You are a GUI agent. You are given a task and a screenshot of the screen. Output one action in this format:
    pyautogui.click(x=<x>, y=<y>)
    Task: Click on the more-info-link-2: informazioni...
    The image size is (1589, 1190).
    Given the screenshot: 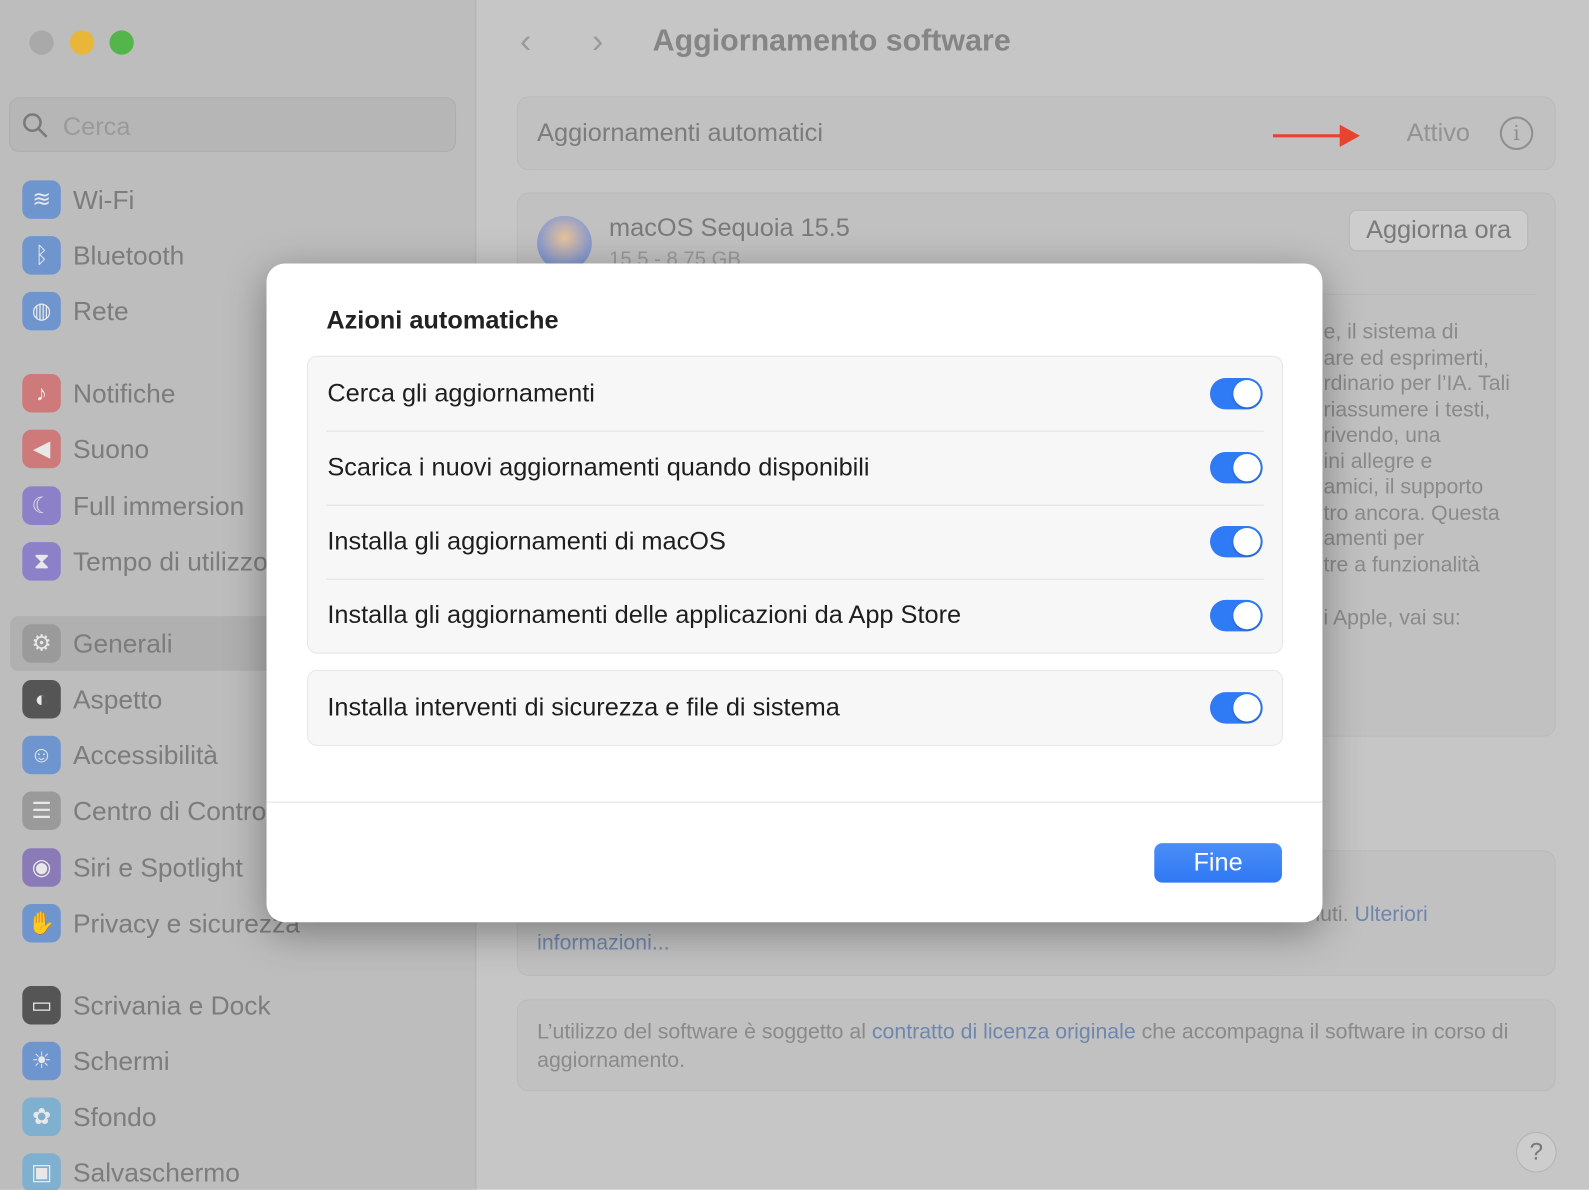 What is the action you would take?
    pyautogui.click(x=603, y=943)
    